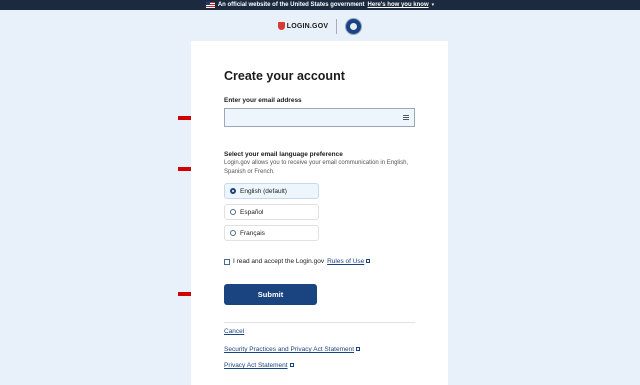 Image resolution: width=640 pixels, height=385 pixels. Describe the element at coordinates (233, 191) in the screenshot. I see `radio-selected-icon` at that location.